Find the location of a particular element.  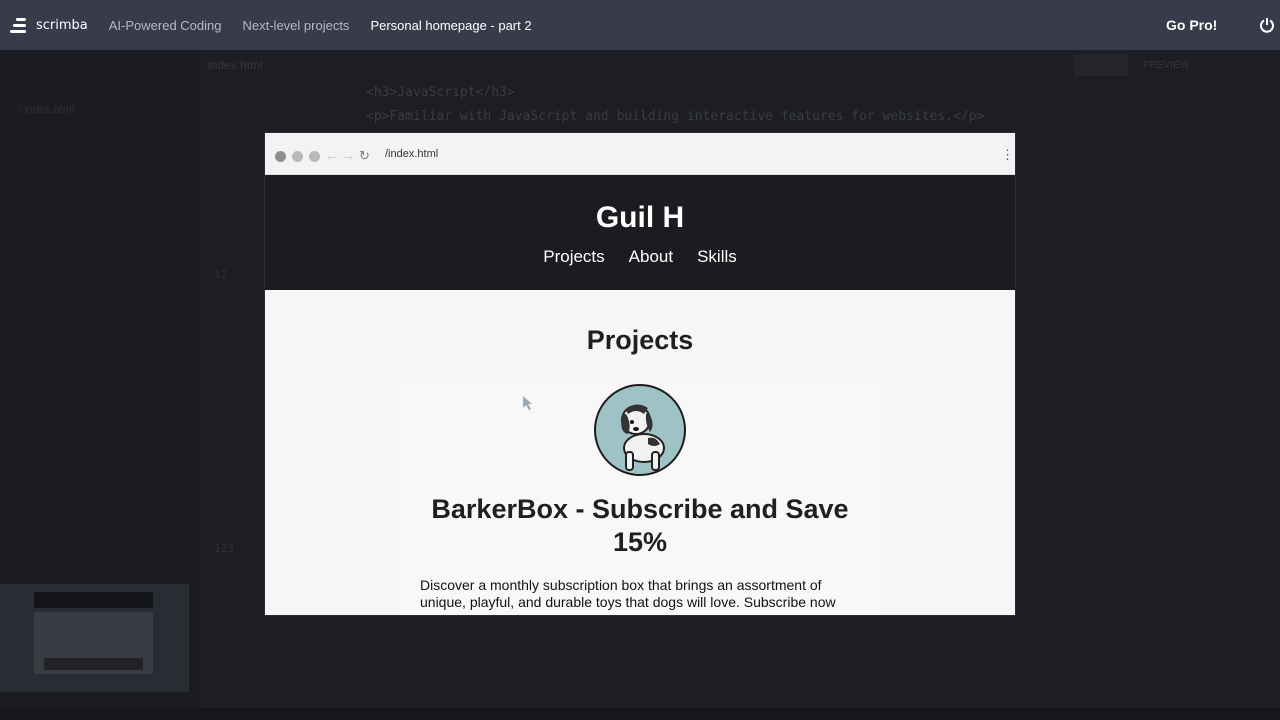

back-arrow-icon: ← is located at coordinates (332, 155).